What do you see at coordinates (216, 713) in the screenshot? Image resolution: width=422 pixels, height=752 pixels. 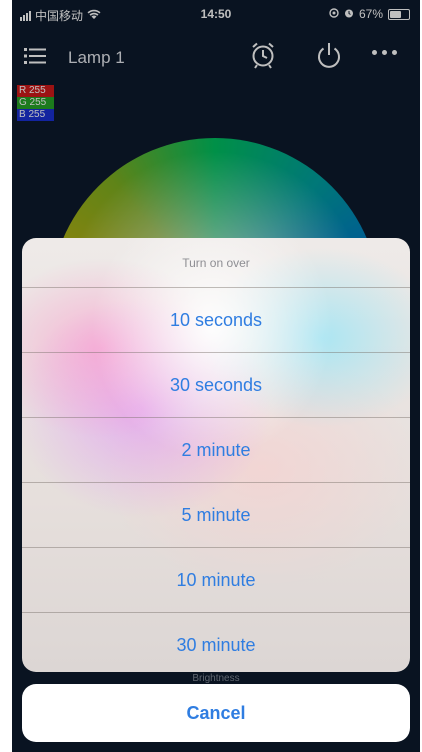 I see `cancel-button: Cancel` at bounding box center [216, 713].